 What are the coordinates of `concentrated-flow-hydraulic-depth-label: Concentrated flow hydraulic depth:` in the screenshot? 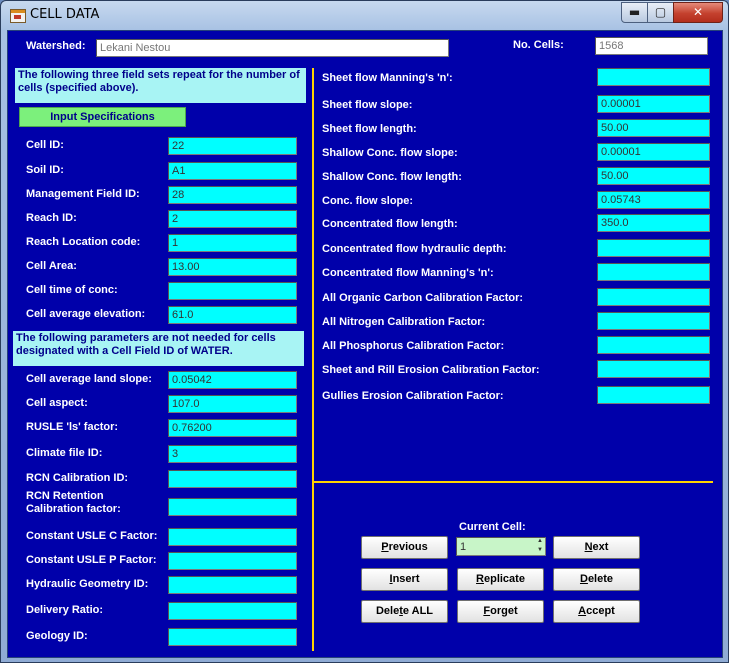 It's located at (414, 249).